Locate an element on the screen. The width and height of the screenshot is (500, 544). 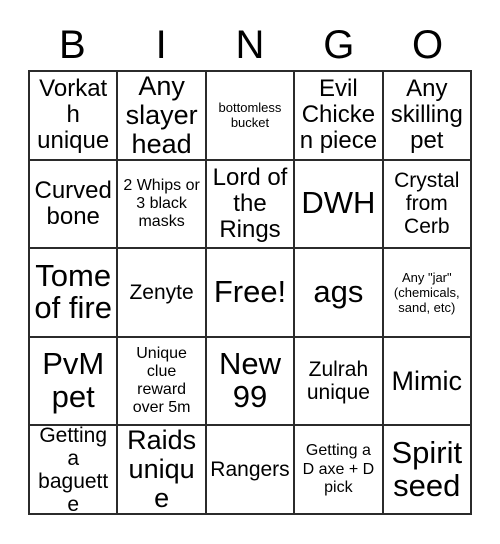
bingo-cell-r5c2: Raids unique is located at coordinates (162, 470).